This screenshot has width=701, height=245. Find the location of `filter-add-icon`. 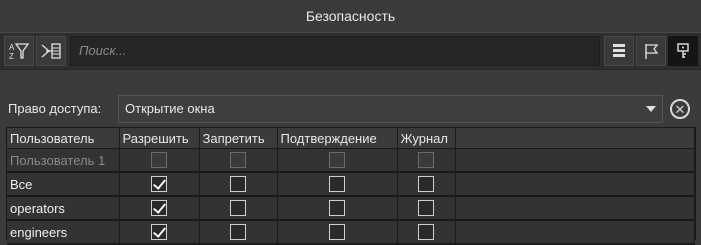

filter-add-icon is located at coordinates (51, 51).